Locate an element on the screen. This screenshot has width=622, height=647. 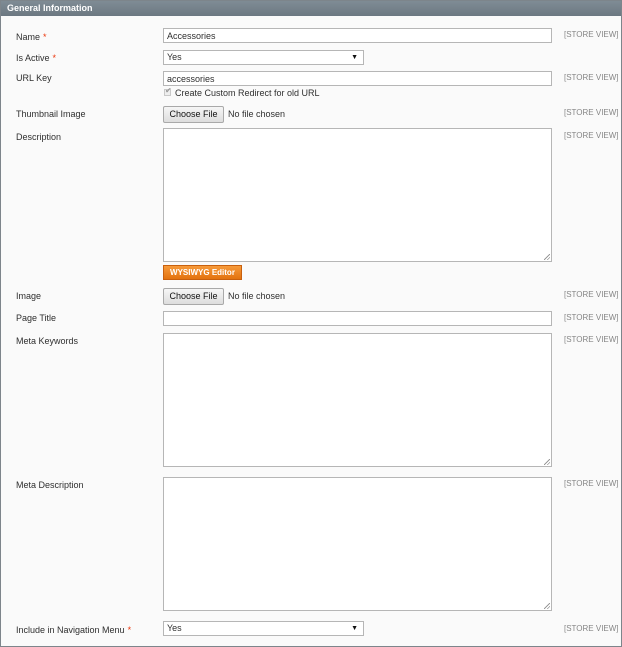
custom-redirect-label: Create Custom Redirect for old URL is located at coordinates (247, 93).